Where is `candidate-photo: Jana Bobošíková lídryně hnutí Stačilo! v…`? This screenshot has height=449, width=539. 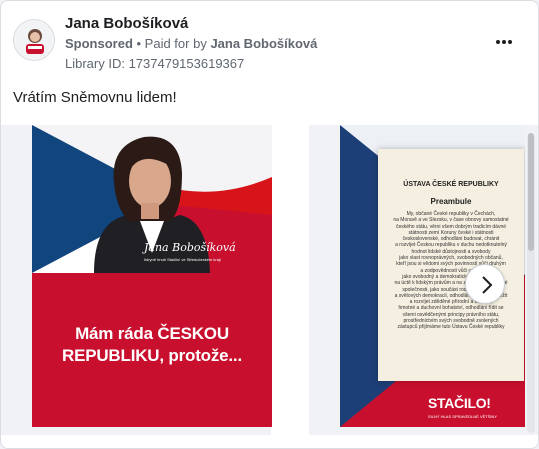 candidate-photo: Jana Bobošíková lídryně hnutí Stačilo! v… is located at coordinates (152, 199).